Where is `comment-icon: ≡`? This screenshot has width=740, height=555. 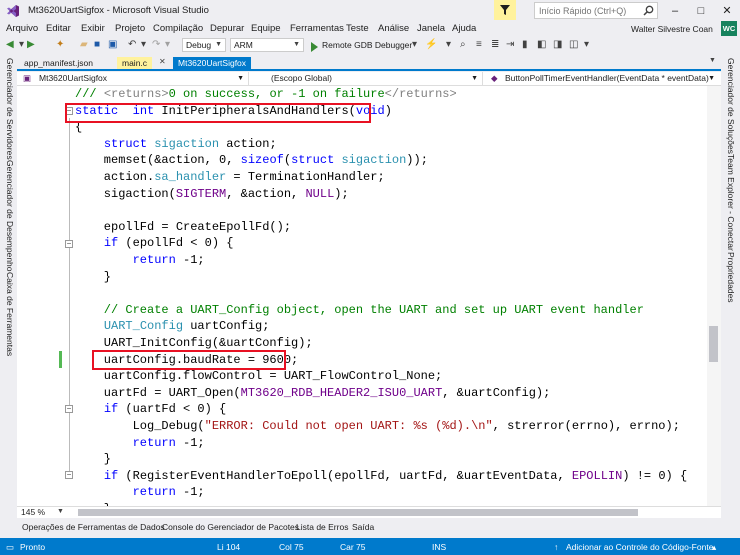 comment-icon: ≡ is located at coordinates (479, 45).